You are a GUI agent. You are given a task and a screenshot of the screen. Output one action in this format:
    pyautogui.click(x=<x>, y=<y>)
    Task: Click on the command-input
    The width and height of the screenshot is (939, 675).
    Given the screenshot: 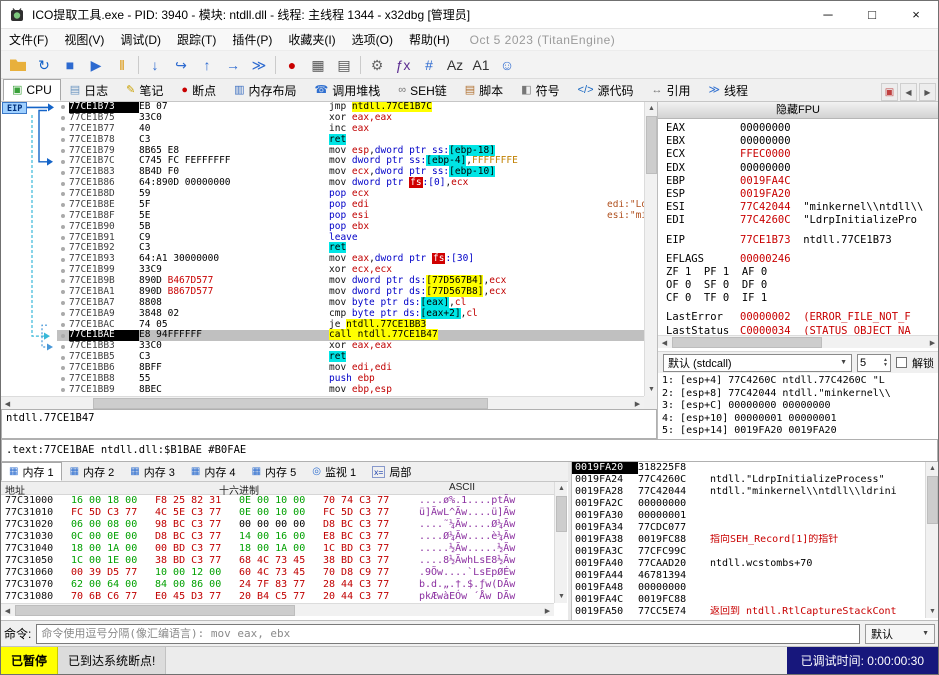 What is the action you would take?
    pyautogui.click(x=448, y=633)
    